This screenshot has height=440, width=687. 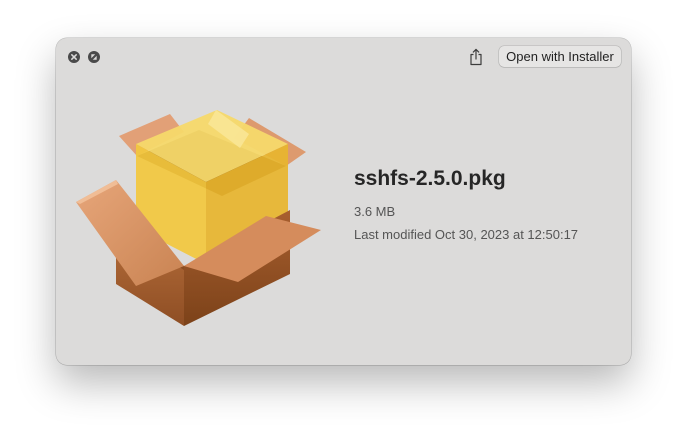 I want to click on file-modified-date: Last modified Oct 30, 2023 at 12:50:17, so click(x=466, y=234).